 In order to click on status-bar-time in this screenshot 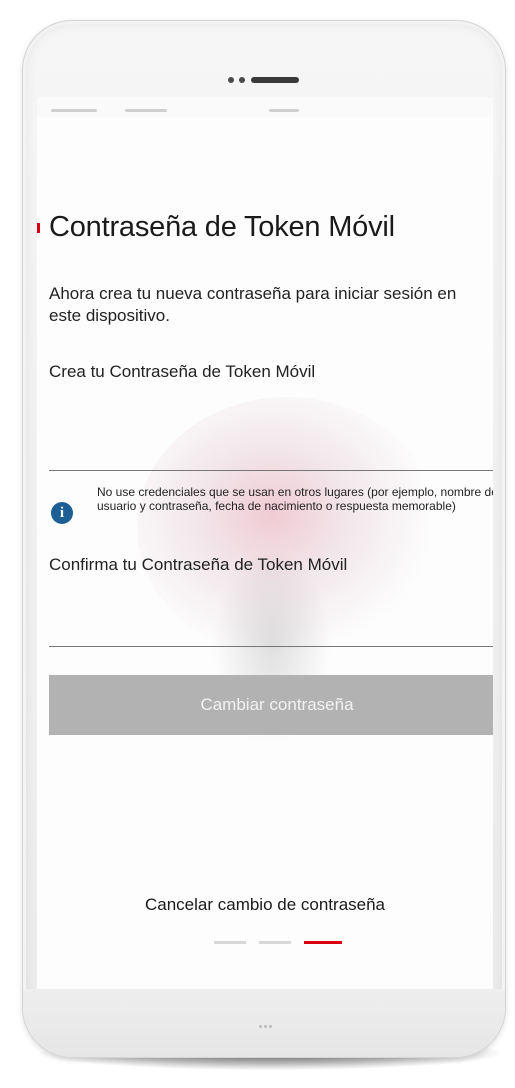, I will do `click(284, 110)`.